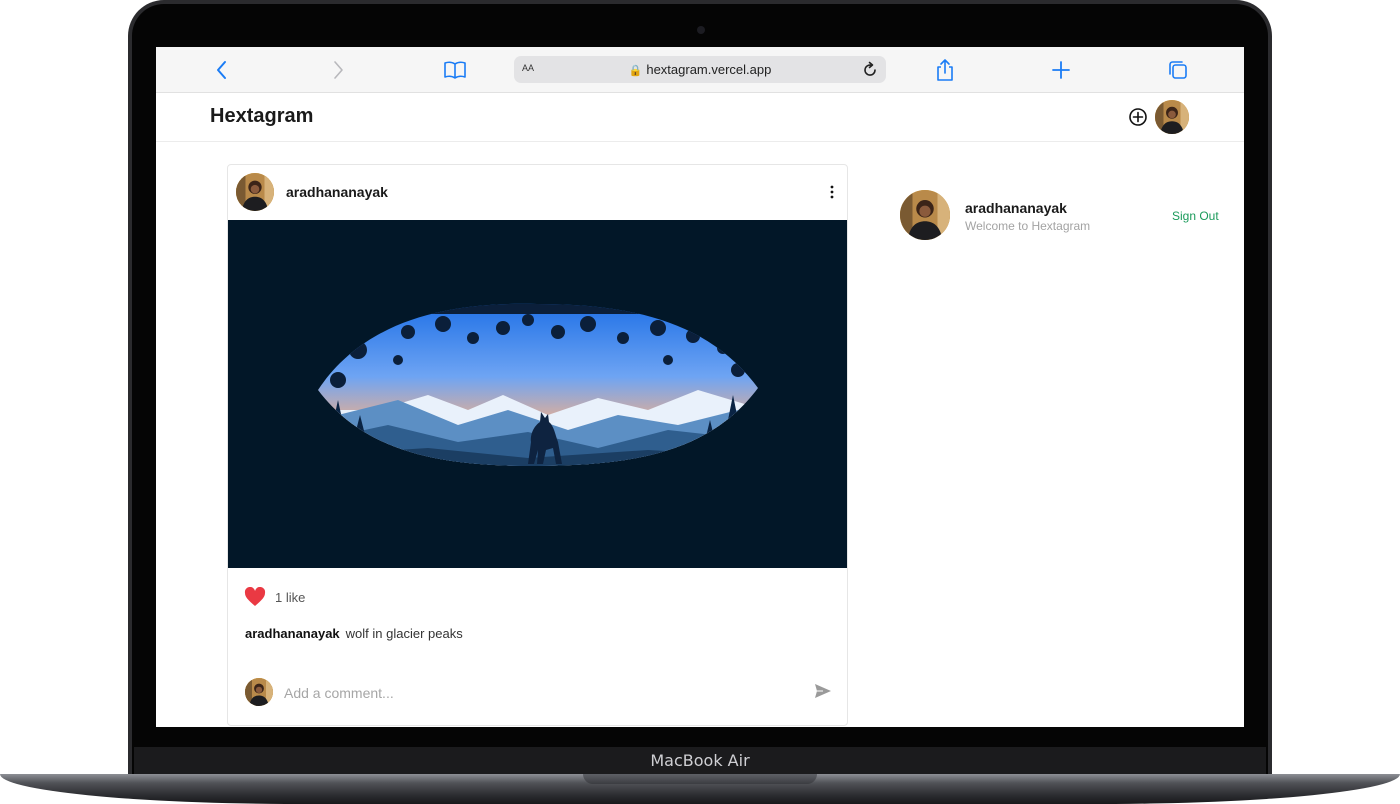 The height and width of the screenshot is (804, 1400). I want to click on tabs-icon, so click(1178, 70).